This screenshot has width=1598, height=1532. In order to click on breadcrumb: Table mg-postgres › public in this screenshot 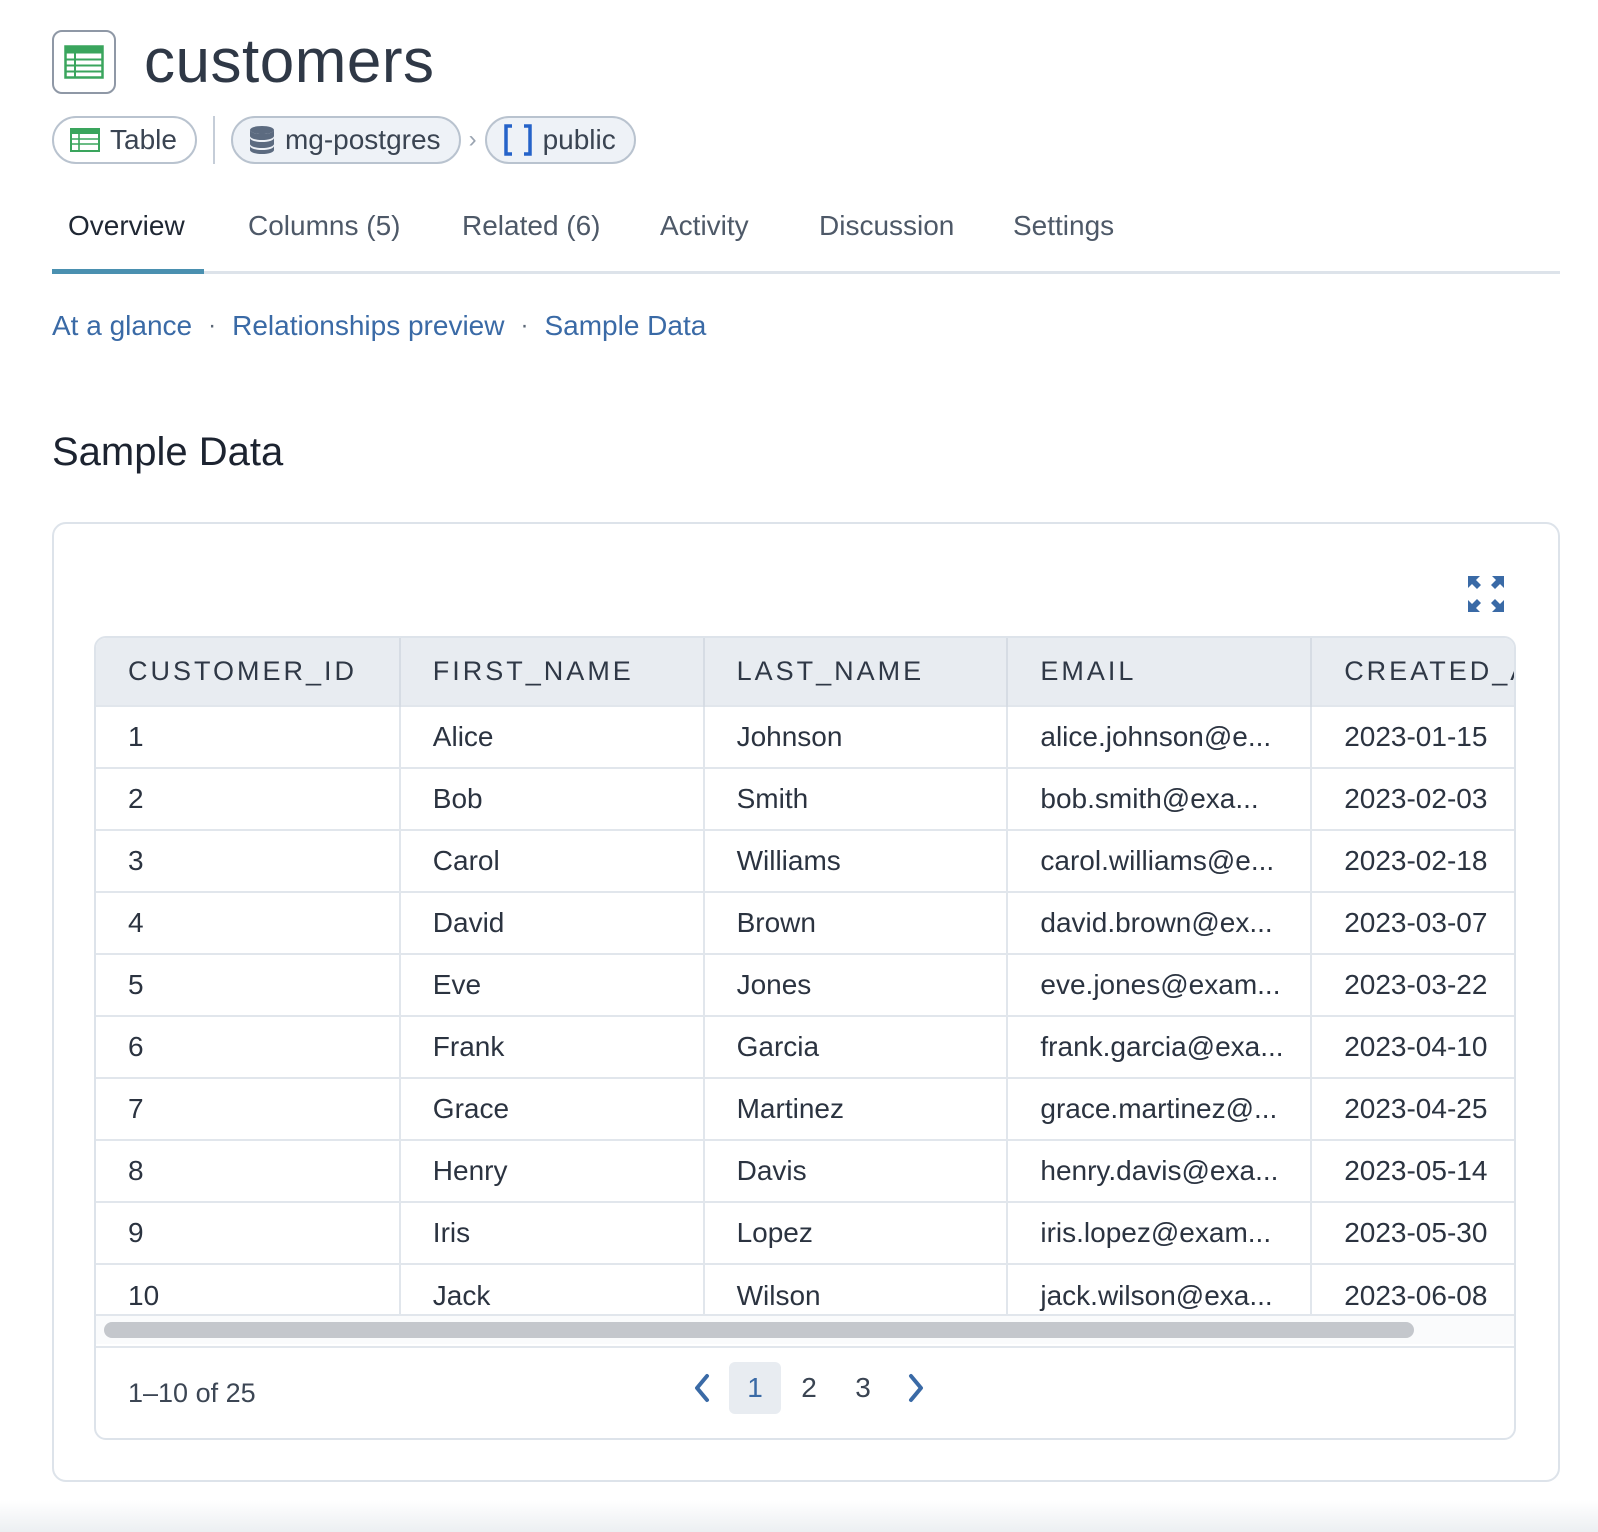, I will do `click(344, 140)`.